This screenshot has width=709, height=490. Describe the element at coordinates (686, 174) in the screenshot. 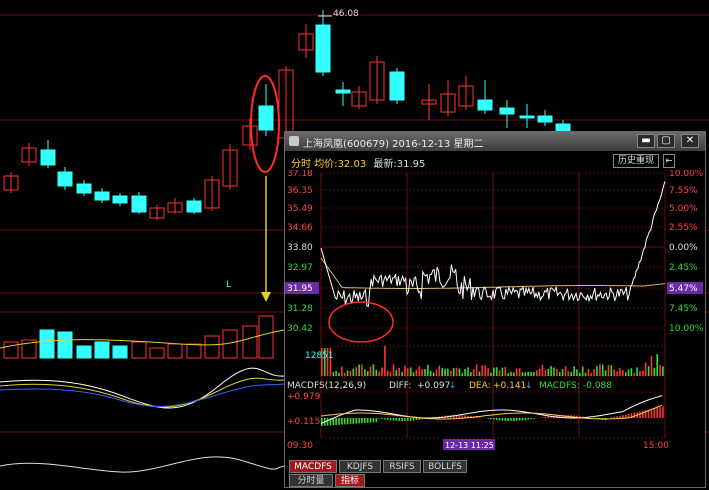

I see `pct-label-0: 10.00%` at that location.